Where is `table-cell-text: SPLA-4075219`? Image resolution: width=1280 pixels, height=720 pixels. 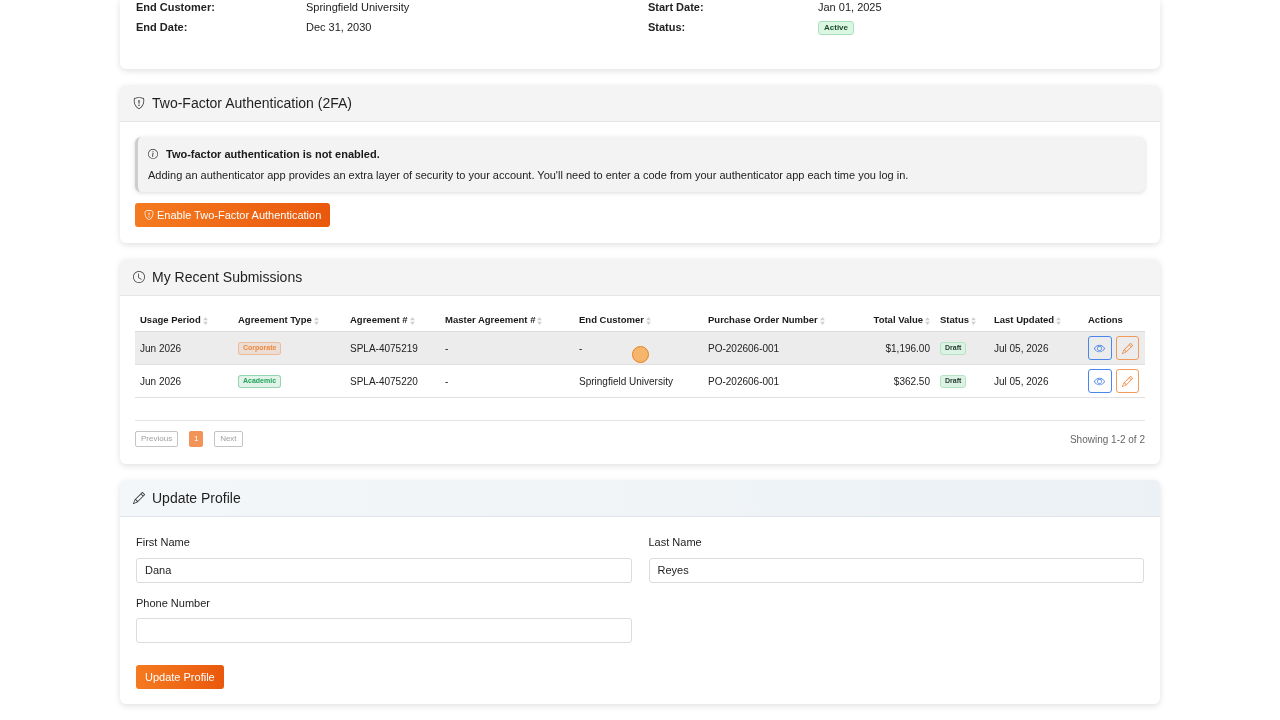 table-cell-text: SPLA-4075219 is located at coordinates (384, 348).